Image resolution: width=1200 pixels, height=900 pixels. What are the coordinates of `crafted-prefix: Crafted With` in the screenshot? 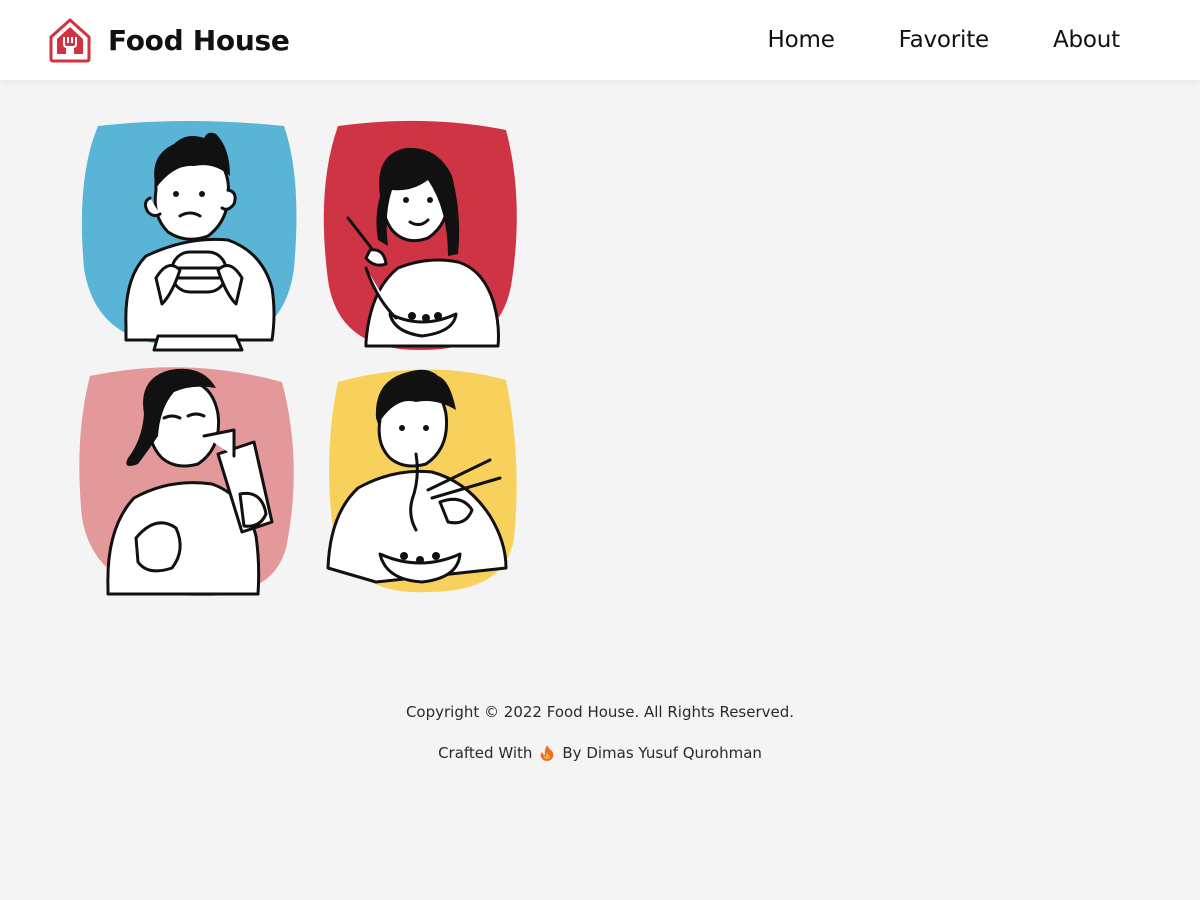 It's located at (485, 753).